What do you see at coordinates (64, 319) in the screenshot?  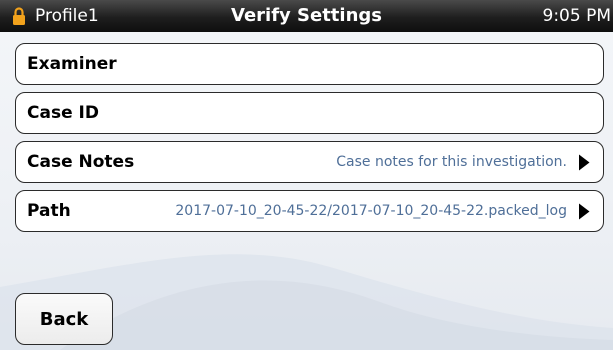 I see `back-button: Back` at bounding box center [64, 319].